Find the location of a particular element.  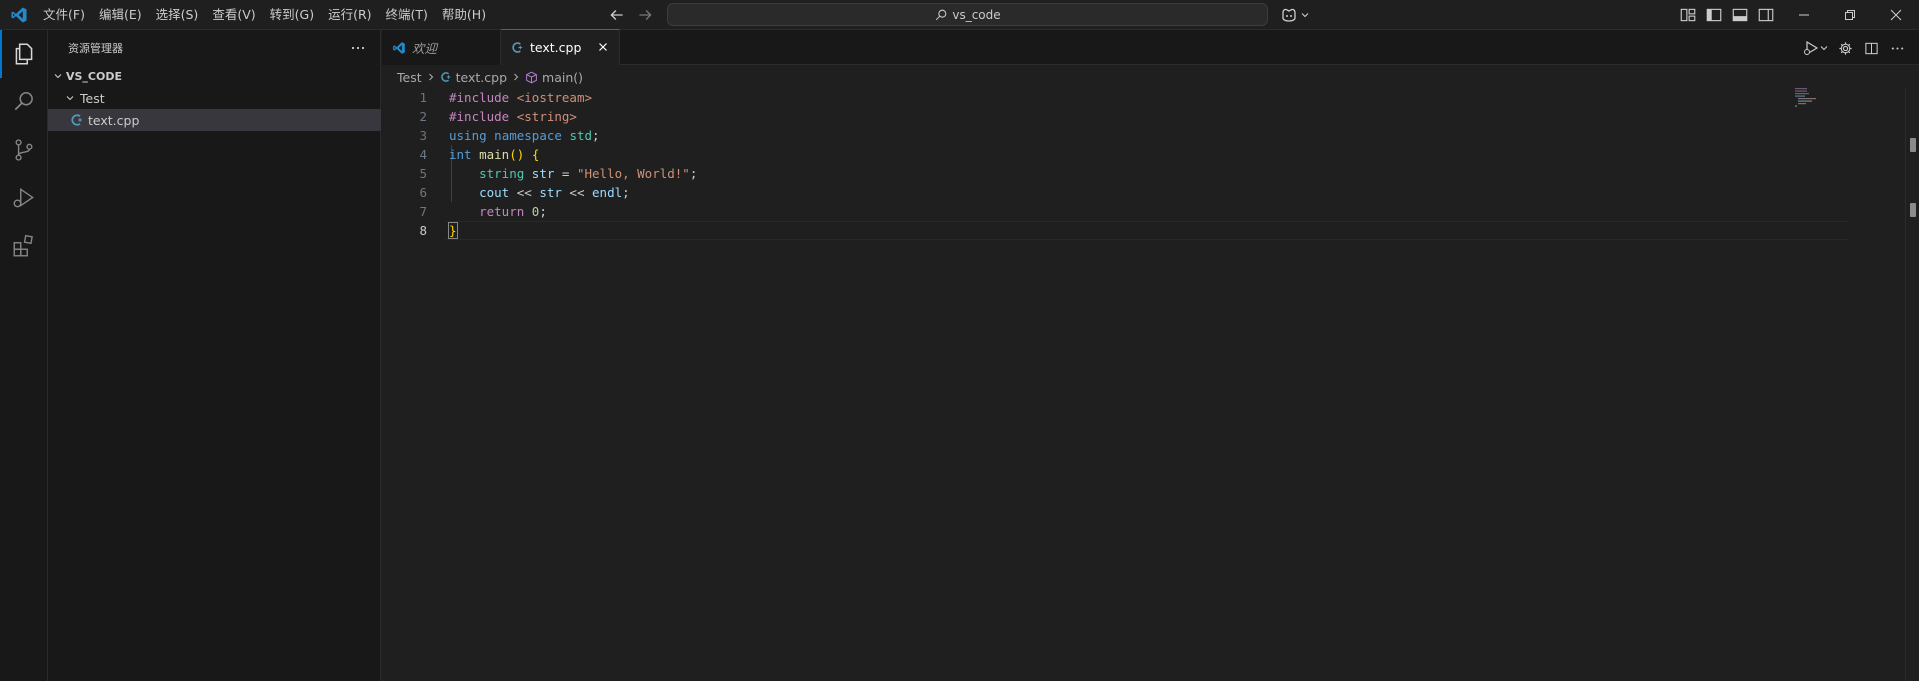

code-line: int main() { is located at coordinates (494, 154).